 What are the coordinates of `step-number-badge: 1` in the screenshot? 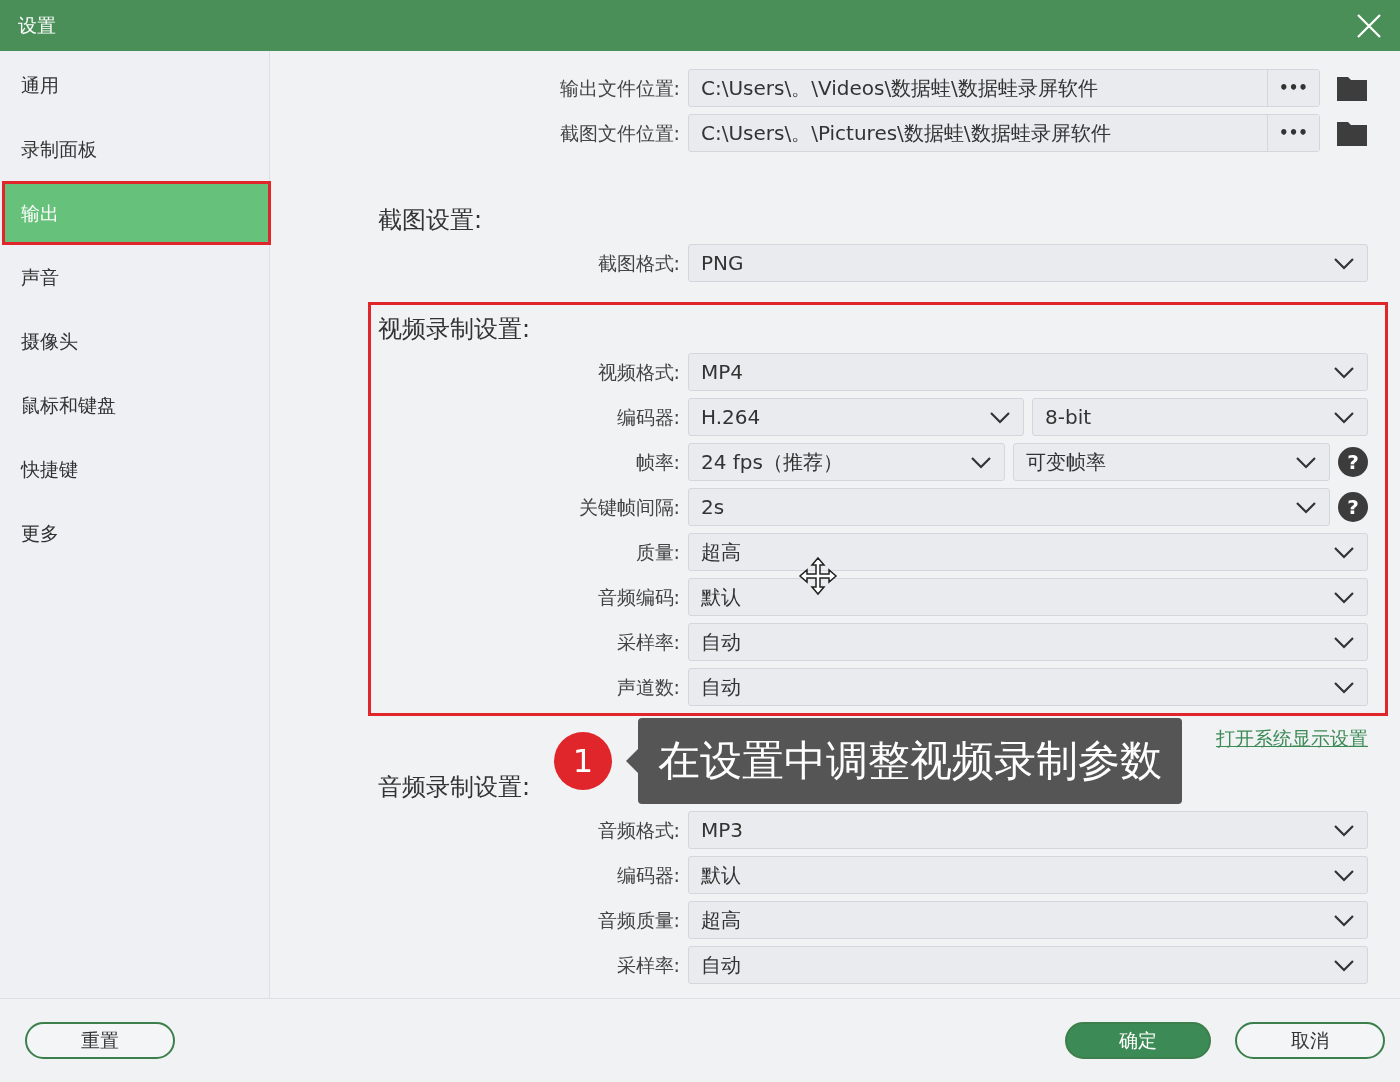 It's located at (583, 761).